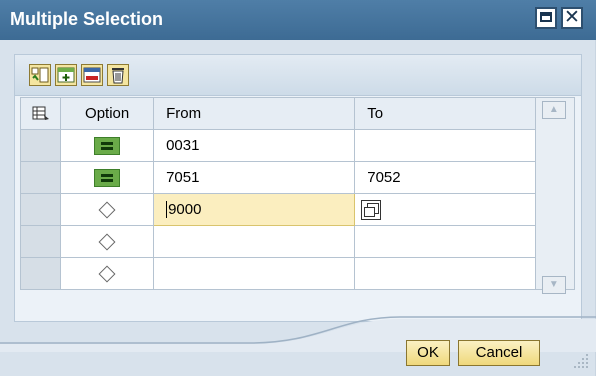  What do you see at coordinates (66, 75) in the screenshot?
I see `insert-row-icon` at bounding box center [66, 75].